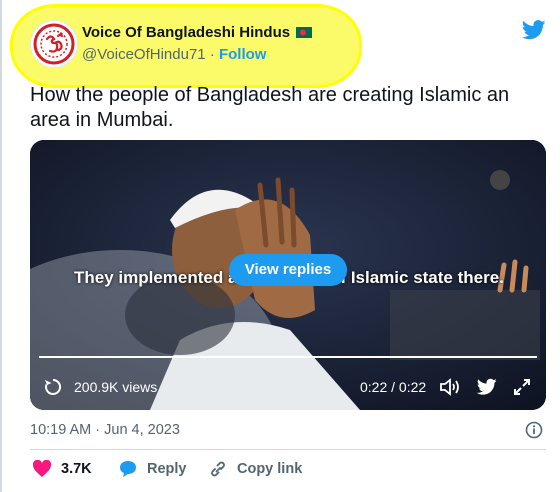 Image resolution: width=560 pixels, height=492 pixels. I want to click on info-icon, so click(534, 430).